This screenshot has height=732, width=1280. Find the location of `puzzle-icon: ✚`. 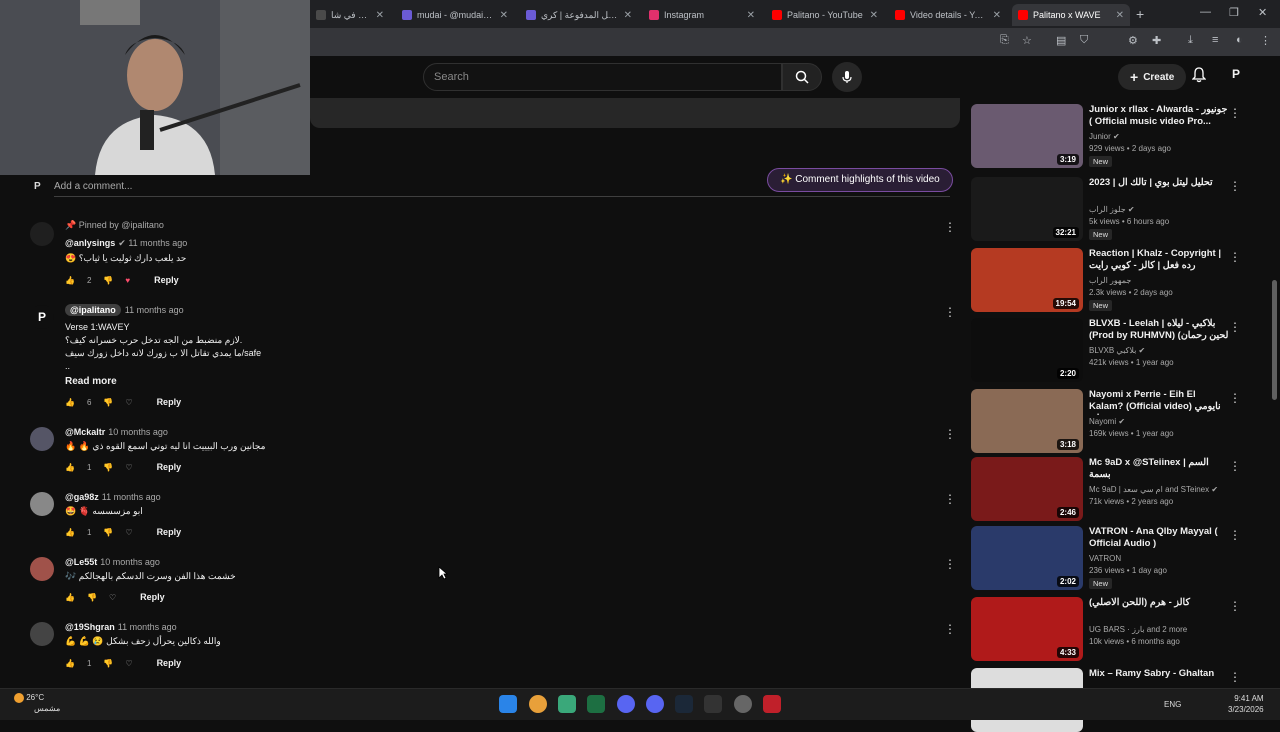

puzzle-icon: ✚ is located at coordinates (1156, 40).